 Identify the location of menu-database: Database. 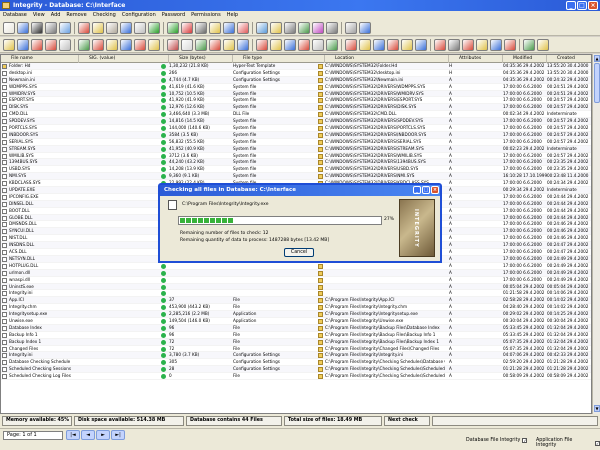
(15, 15).